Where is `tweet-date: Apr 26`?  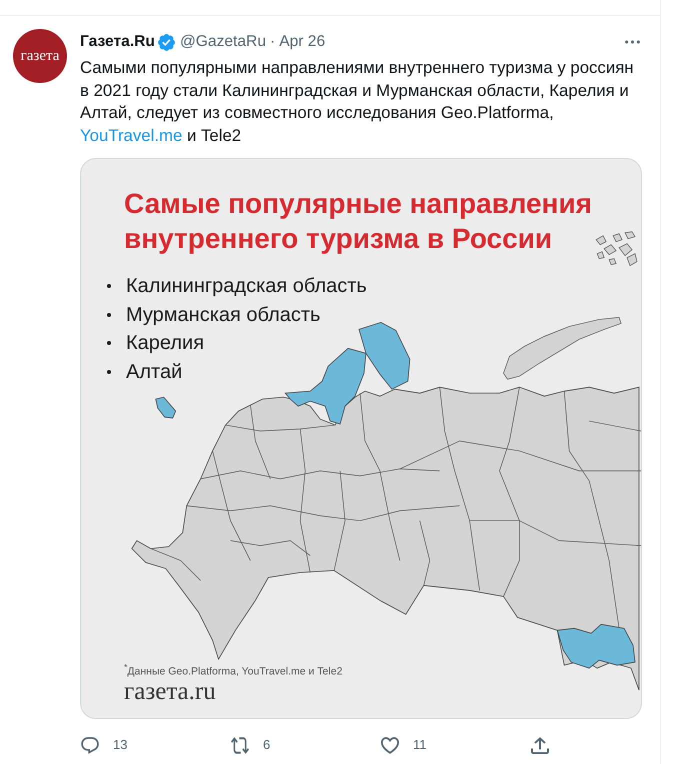 tweet-date: Apr 26 is located at coordinates (302, 42).